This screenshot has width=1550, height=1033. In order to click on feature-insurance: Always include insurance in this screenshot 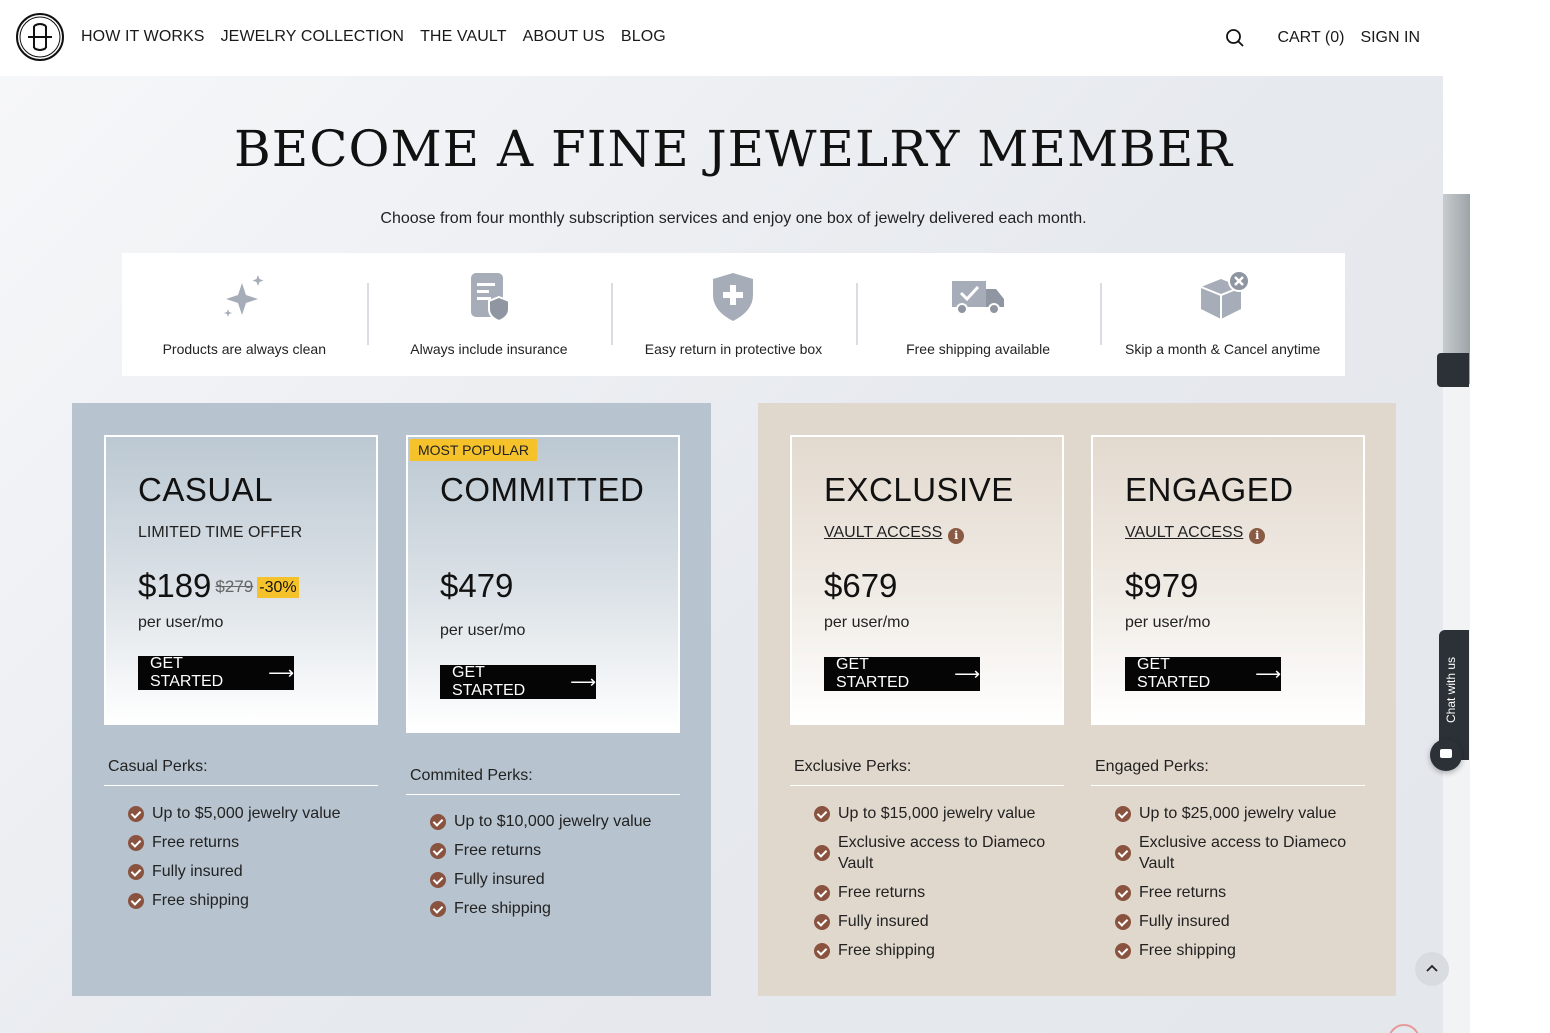, I will do `click(489, 314)`.